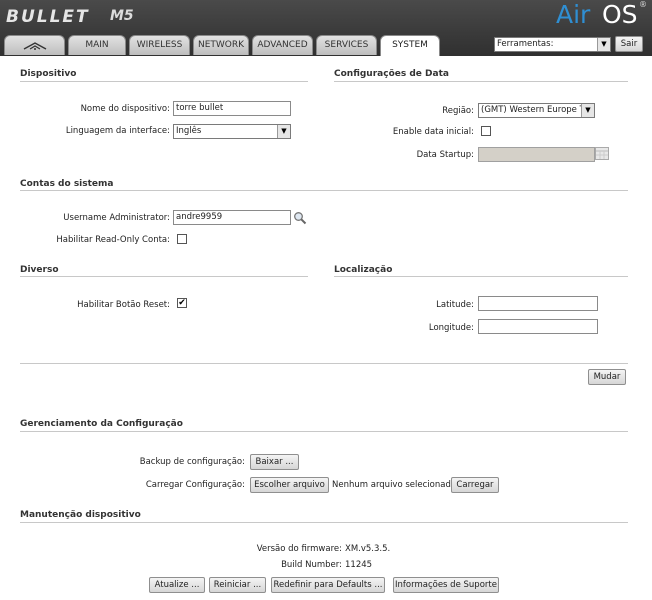 This screenshot has width=652, height=600. What do you see at coordinates (602, 153) in the screenshot?
I see `calendar-icon` at bounding box center [602, 153].